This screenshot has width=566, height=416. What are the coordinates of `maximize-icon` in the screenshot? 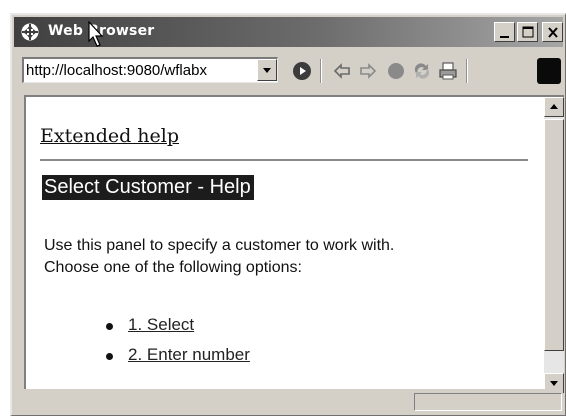 It's located at (528, 32).